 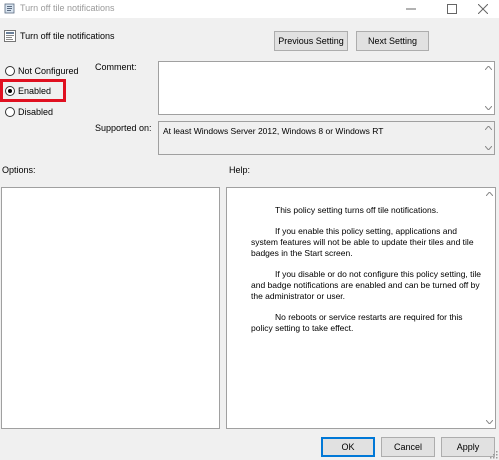 I want to click on radio-not-configured: Not Configured, so click(x=42, y=70).